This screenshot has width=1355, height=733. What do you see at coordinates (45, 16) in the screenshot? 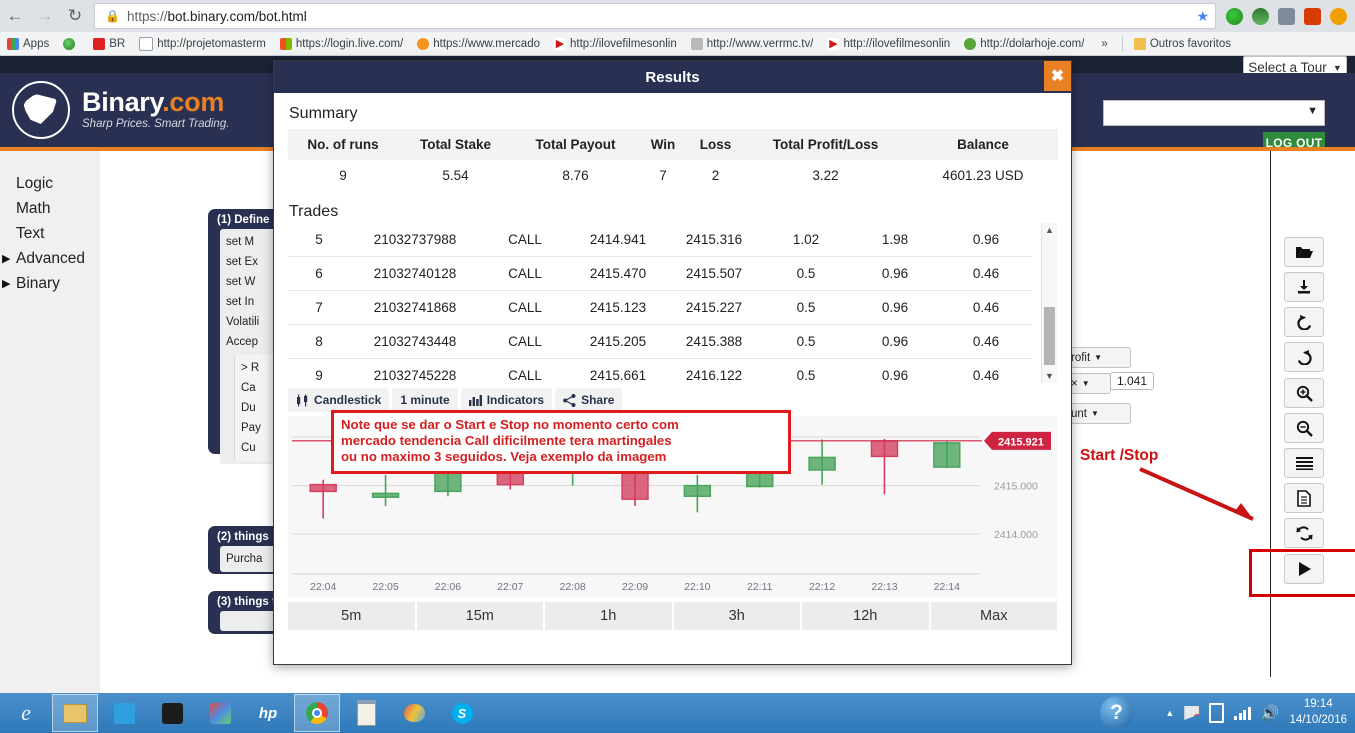
I see `forward-arrow-icon: →` at bounding box center [45, 16].